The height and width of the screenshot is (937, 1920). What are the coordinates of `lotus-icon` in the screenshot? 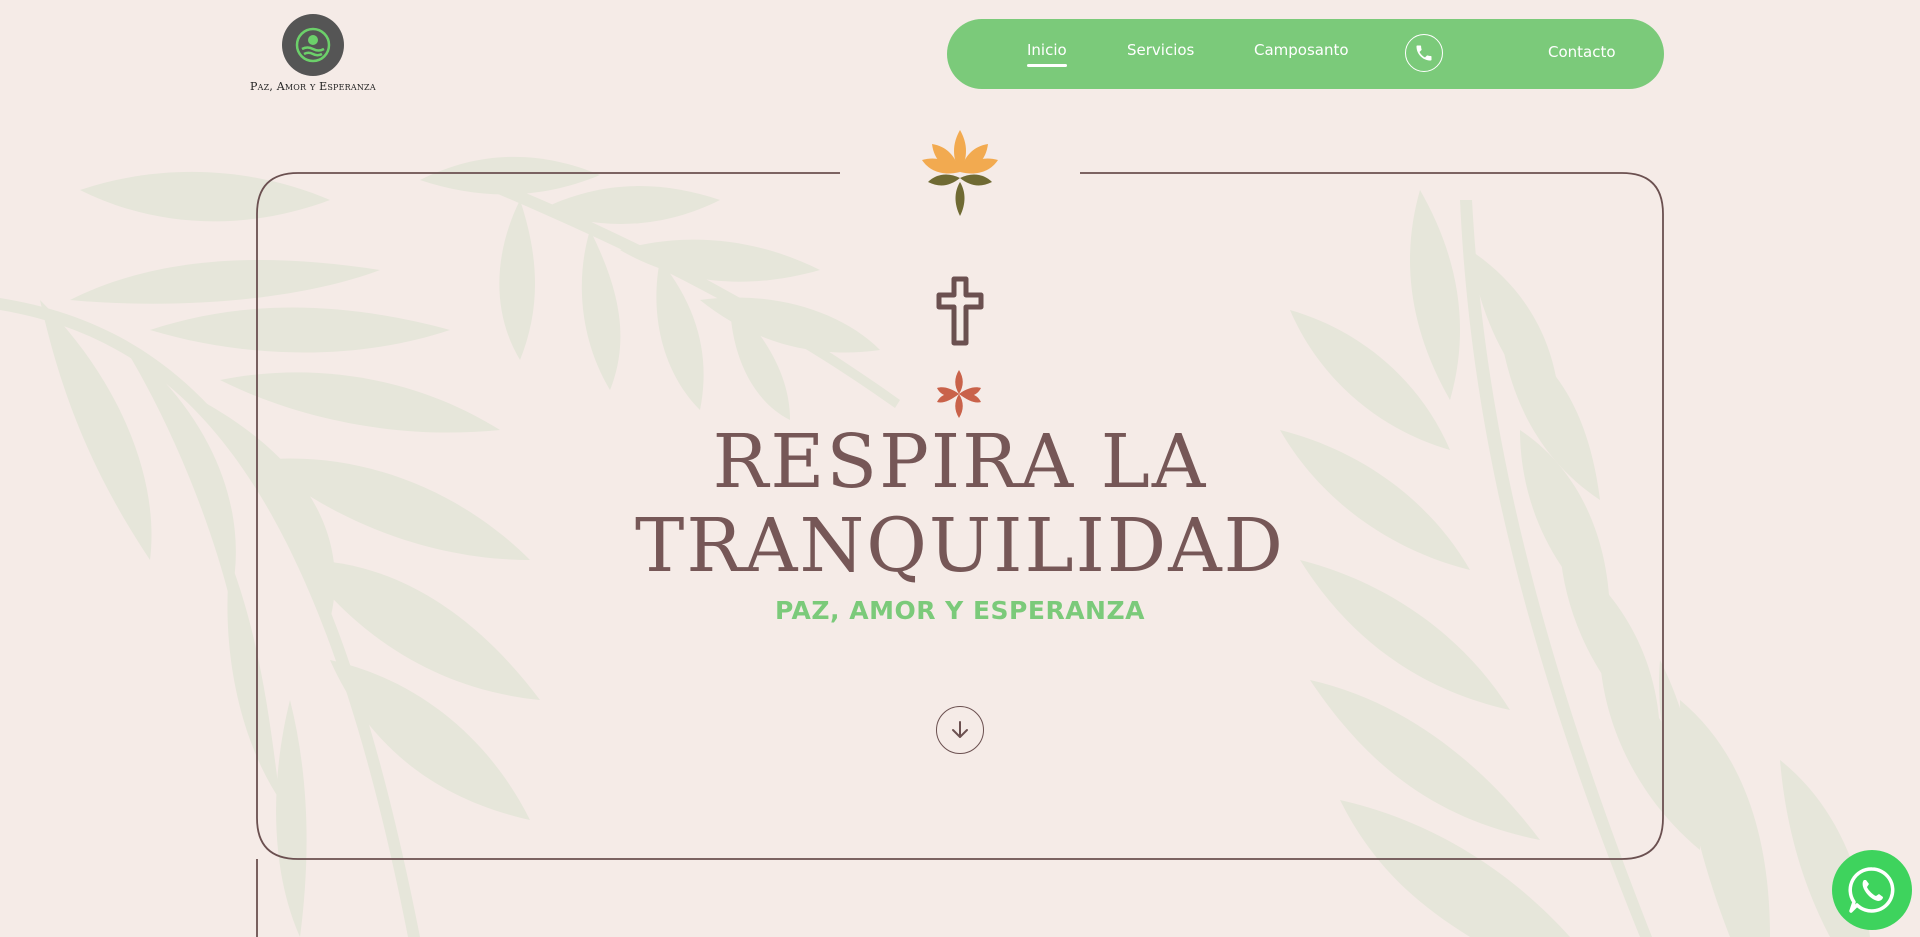 It's located at (960, 173).